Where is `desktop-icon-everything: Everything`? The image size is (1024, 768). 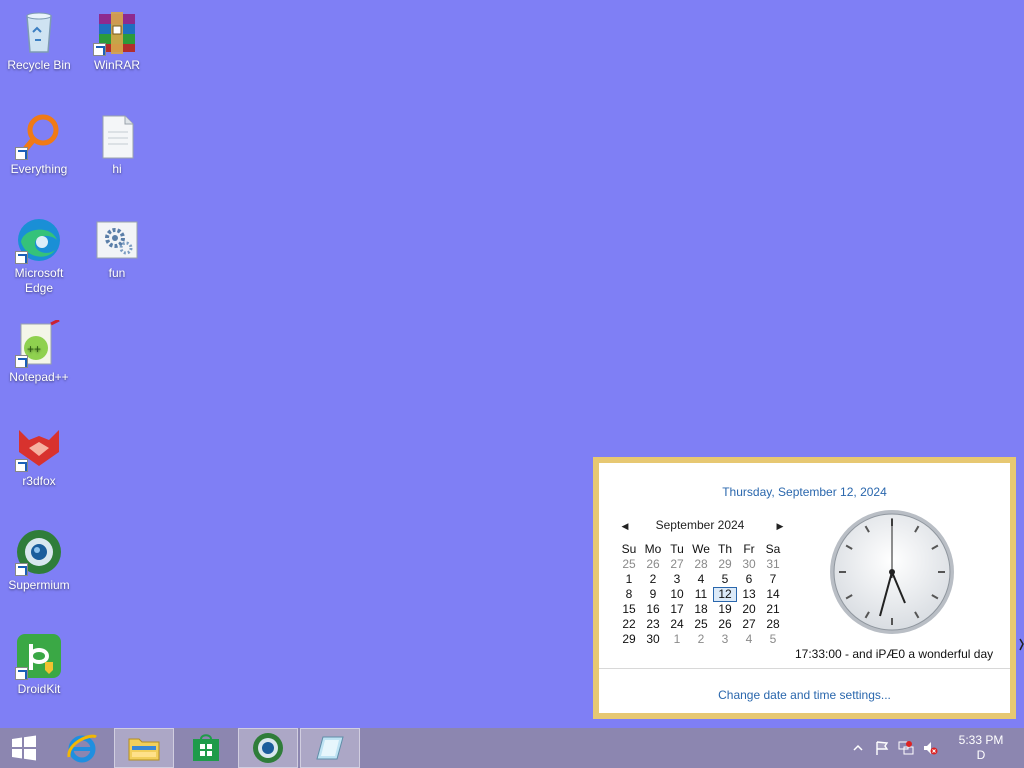 desktop-icon-everything: Everything is located at coordinates (39, 144).